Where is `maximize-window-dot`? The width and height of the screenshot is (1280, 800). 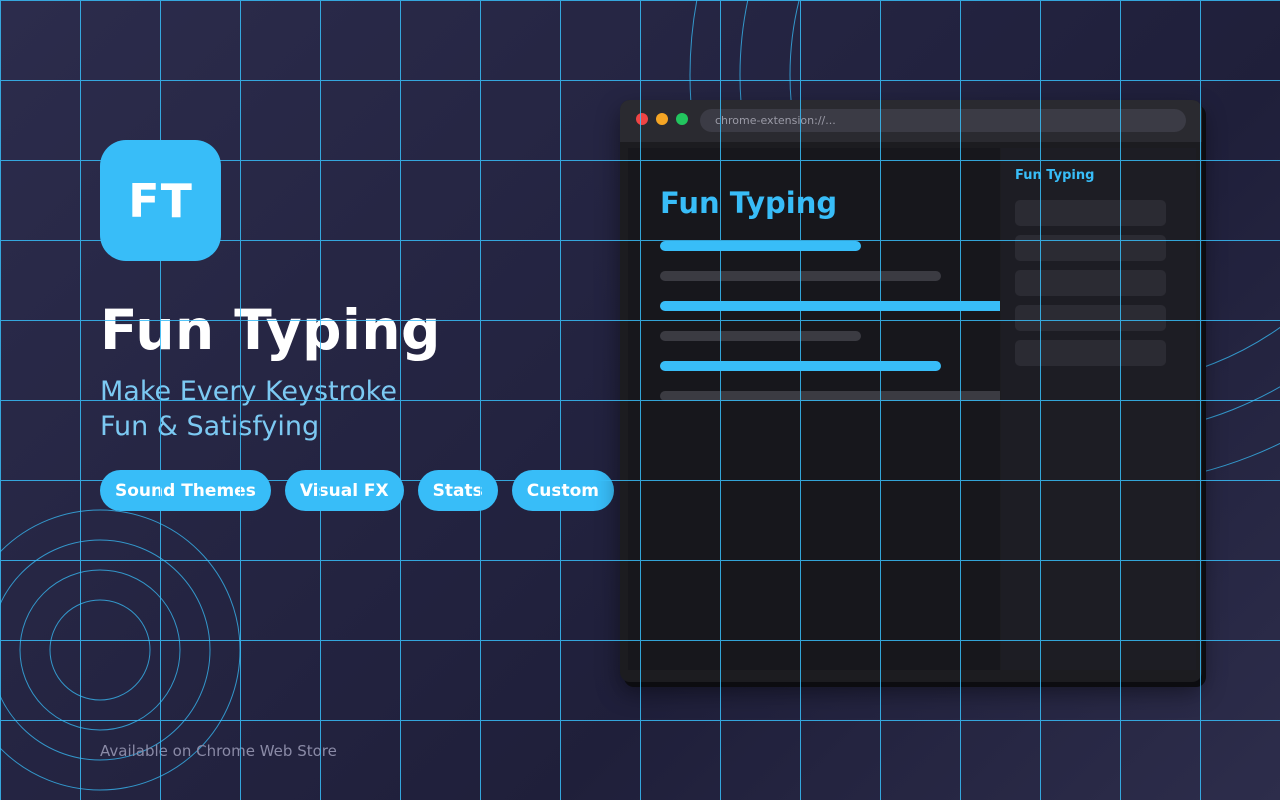
maximize-window-dot is located at coordinates (682, 119).